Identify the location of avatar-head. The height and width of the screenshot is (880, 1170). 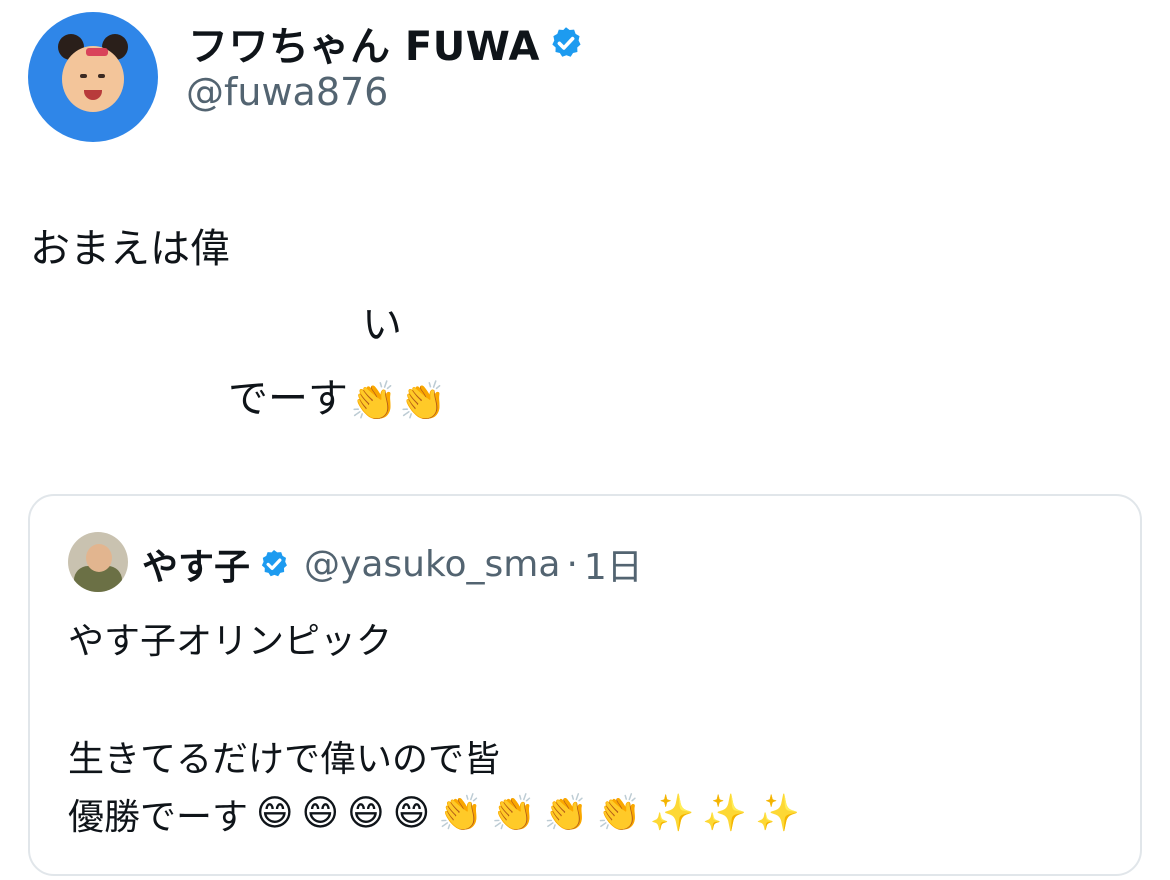
(99, 558).